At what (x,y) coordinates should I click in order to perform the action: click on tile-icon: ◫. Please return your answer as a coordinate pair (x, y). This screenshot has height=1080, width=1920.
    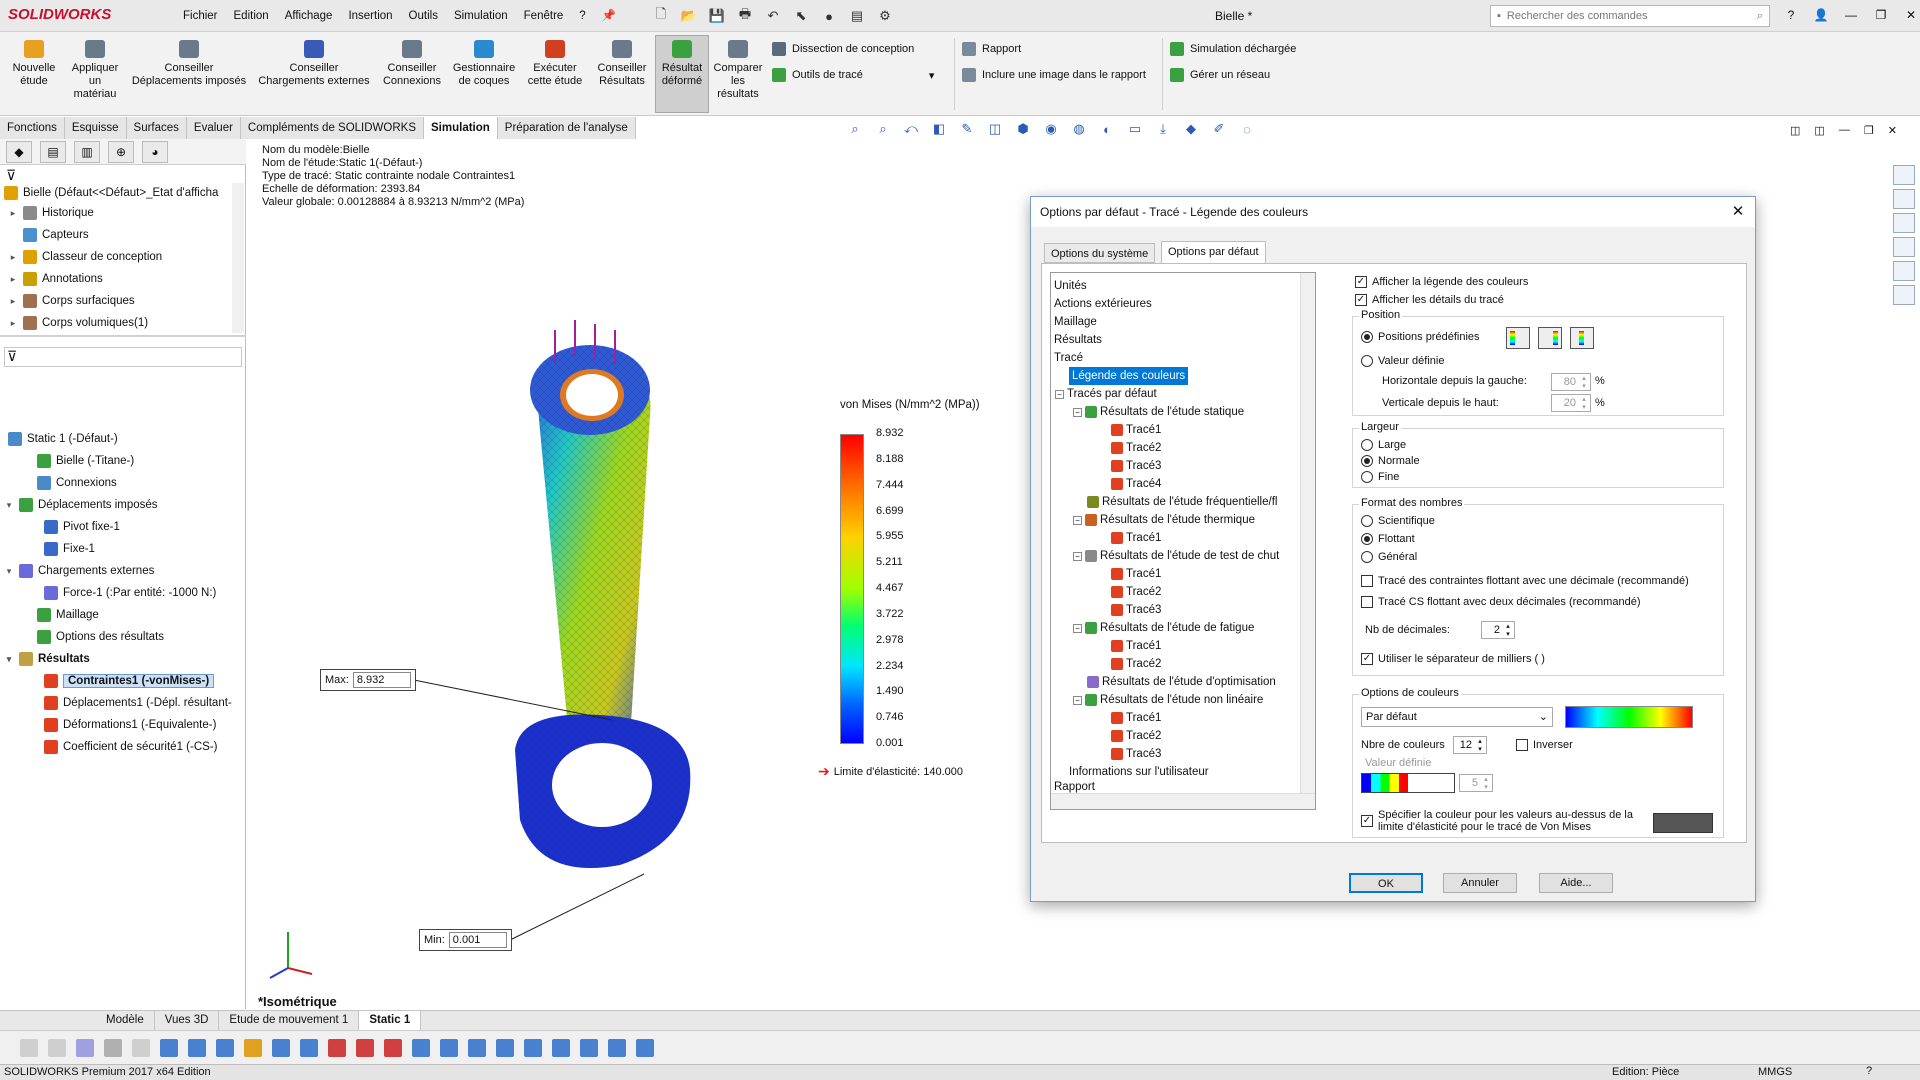
    Looking at the image, I should click on (1819, 130).